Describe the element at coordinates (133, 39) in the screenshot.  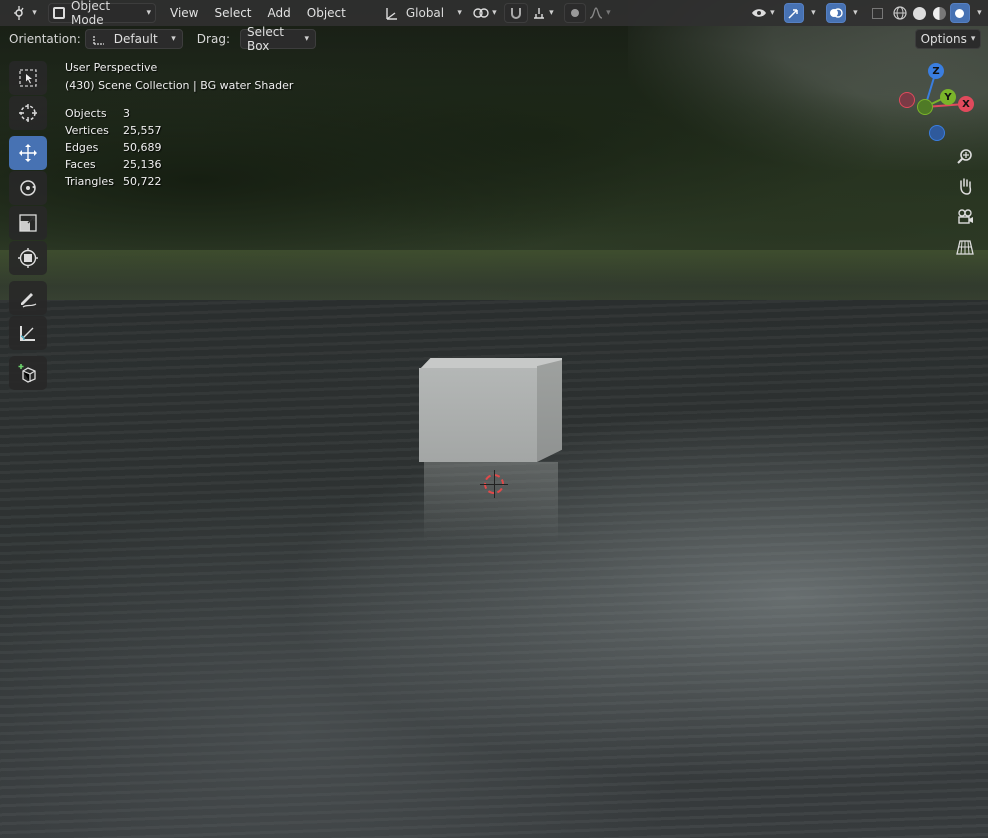
I see `orientation-dropdown: Default ▾` at that location.